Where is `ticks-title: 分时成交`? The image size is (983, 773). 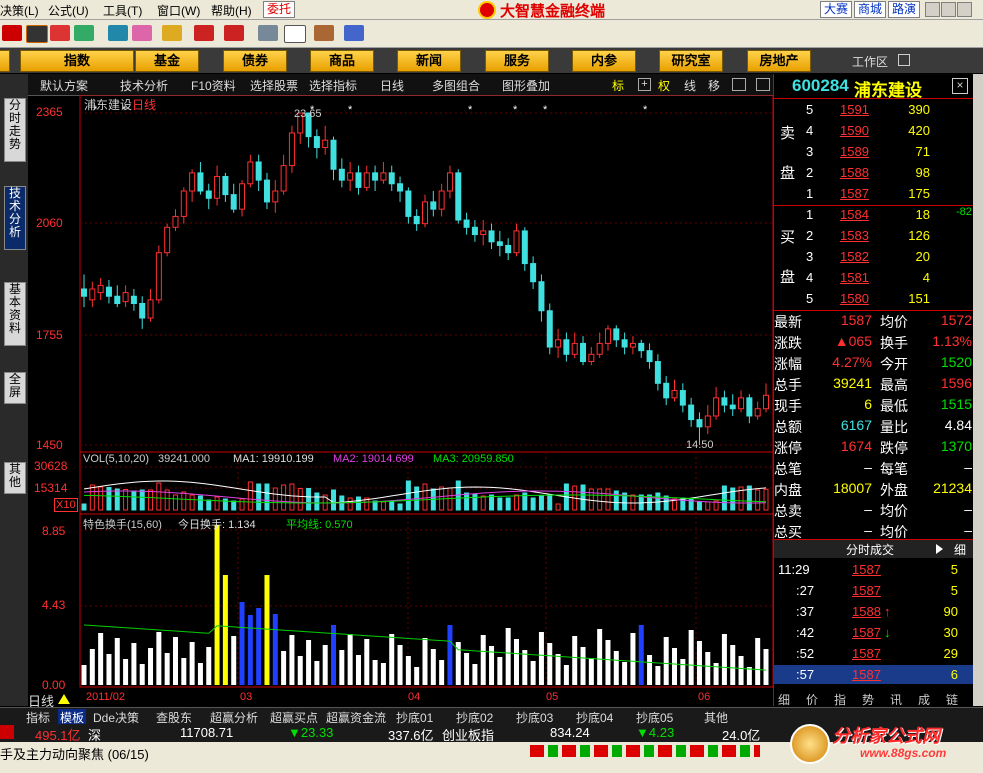 ticks-title: 分时成交 is located at coordinates (870, 550).